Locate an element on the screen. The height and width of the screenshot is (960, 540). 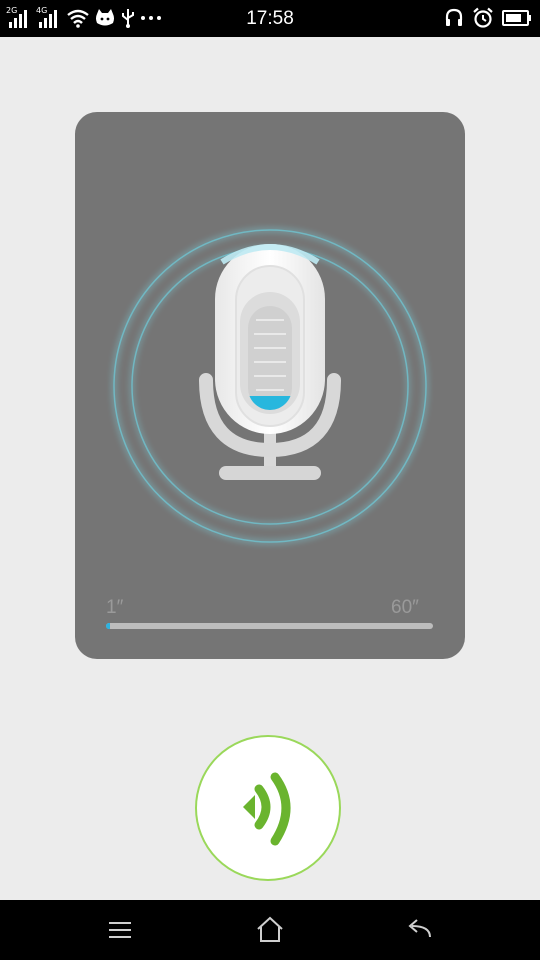
max-duration-label: 60″ is located at coordinates (405, 607).